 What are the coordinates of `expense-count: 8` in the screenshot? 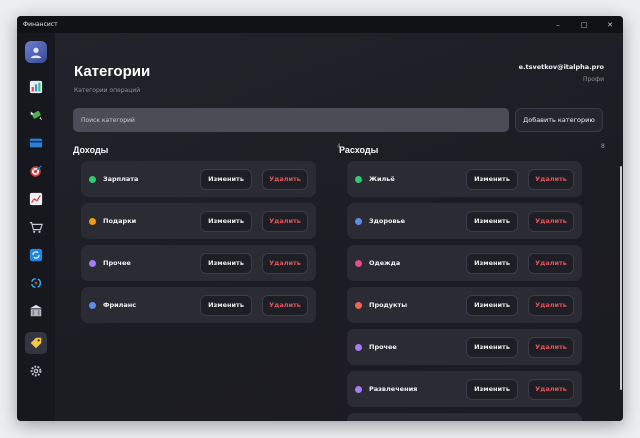 It's located at (603, 146).